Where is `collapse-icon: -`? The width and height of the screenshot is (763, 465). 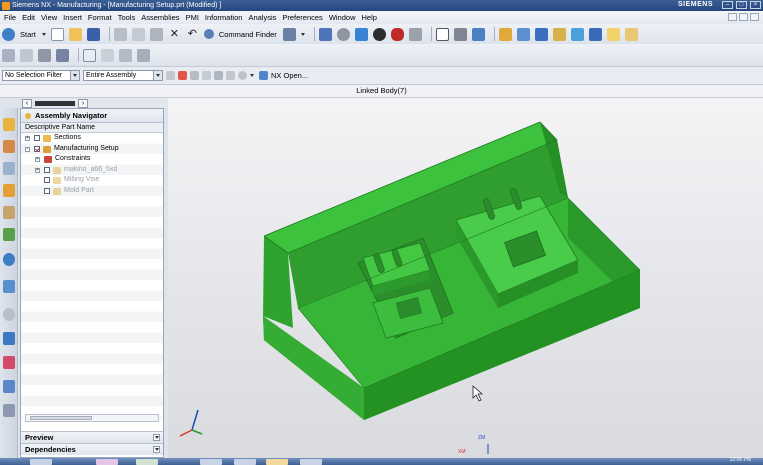 collapse-icon: - is located at coordinates (27, 149).